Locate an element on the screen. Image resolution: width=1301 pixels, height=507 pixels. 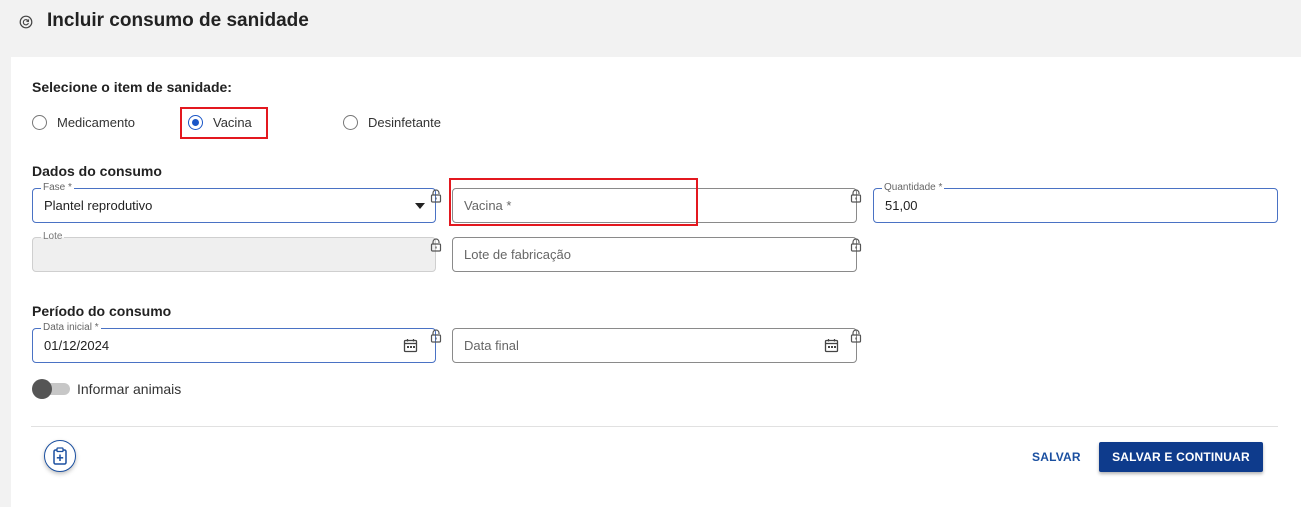
radio-desinfetante: Desinfetante is located at coordinates (392, 122).